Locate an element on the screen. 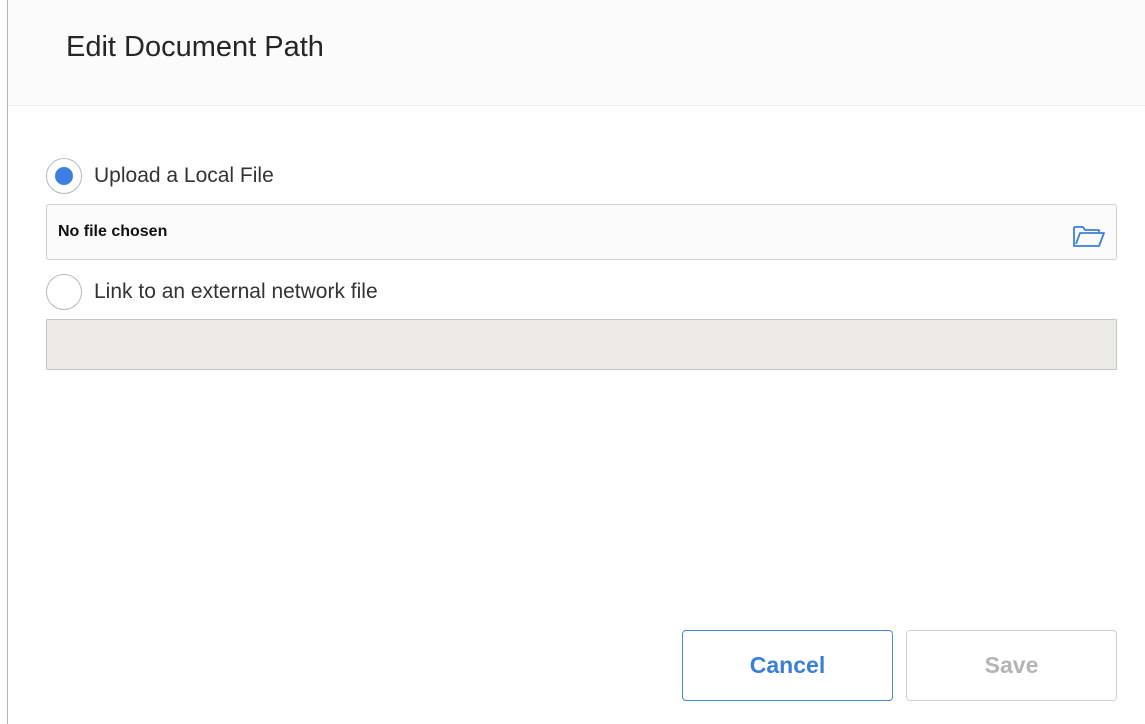 This screenshot has height=724, width=1145. upload-local-file-radio is located at coordinates (64, 176).